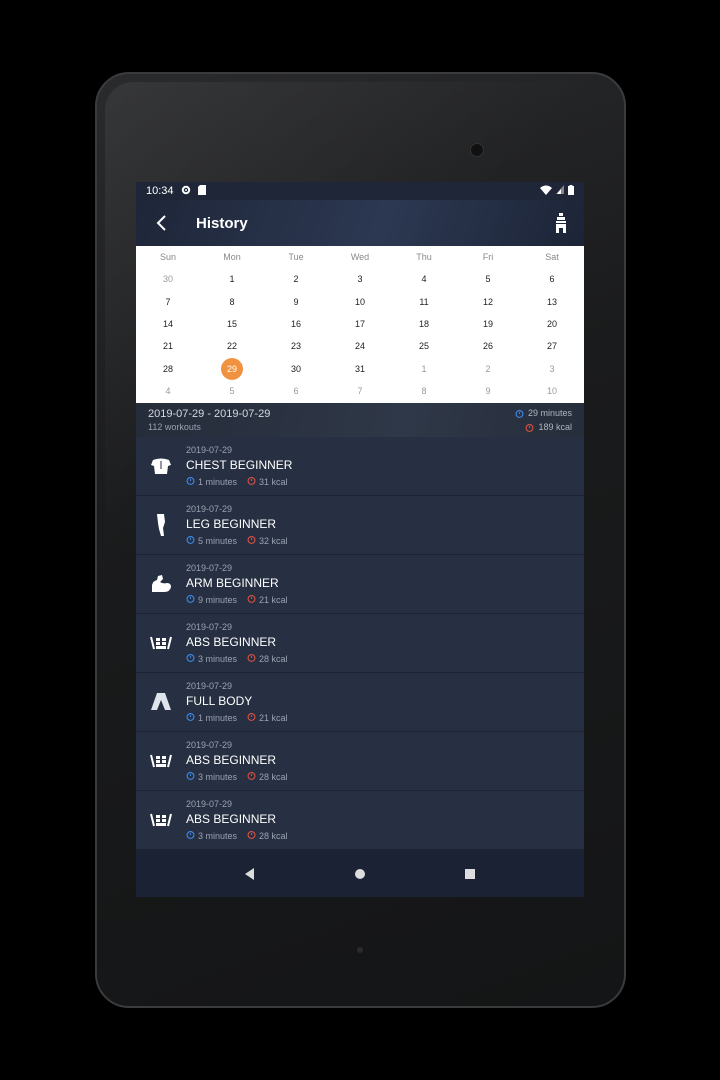 This screenshot has height=1080, width=720. What do you see at coordinates (168, 369) in the screenshot?
I see `calendar-day: 28` at bounding box center [168, 369].